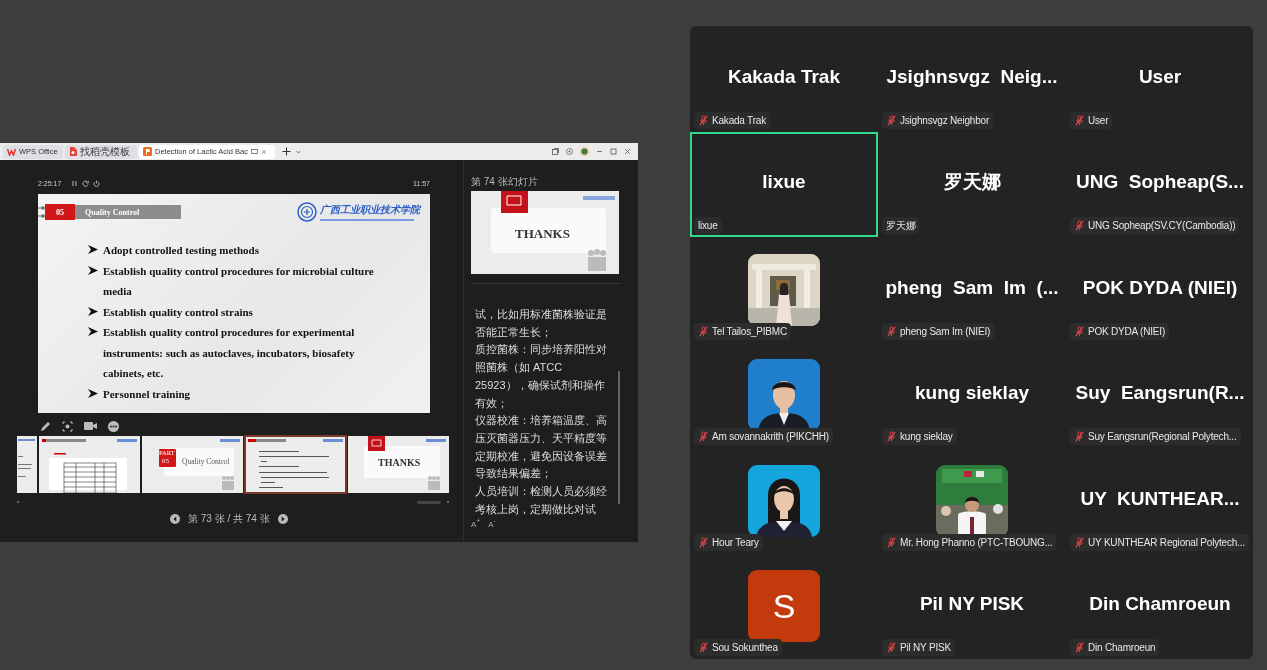 This screenshot has width=1267, height=670. I want to click on speaker-notes-text: 仪器校准：培养箱温度、高压灭菌器压力、天平精度等定期校准，避免因设备误差导致结果偏差；, so click(541, 447).